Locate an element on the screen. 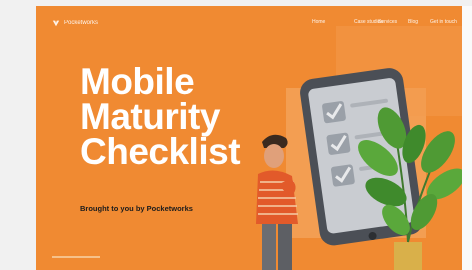  page-title: Mobile Maturity Checklist is located at coordinates (160, 116).